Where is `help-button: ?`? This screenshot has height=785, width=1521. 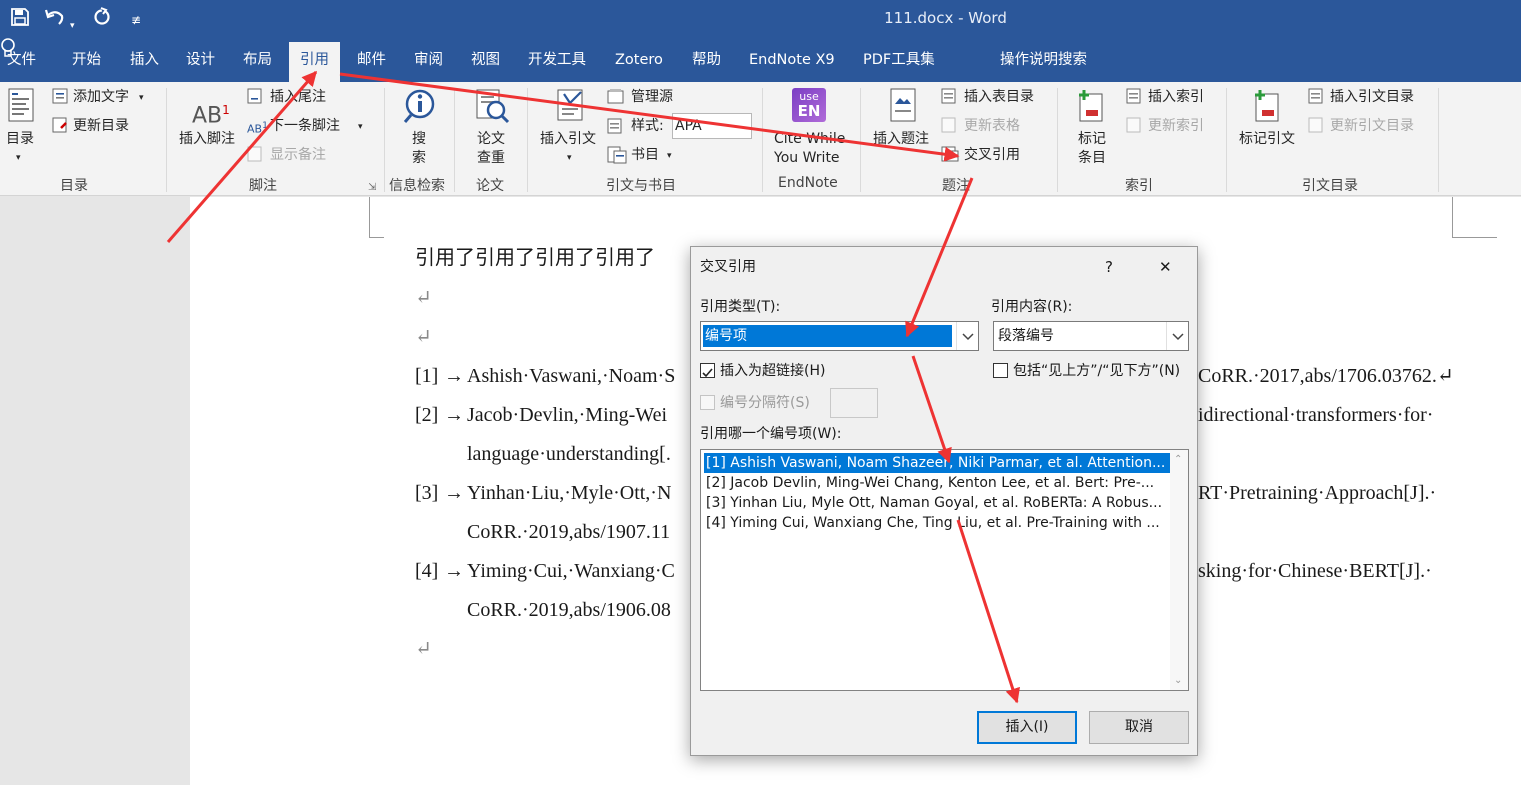 help-button: ? is located at coordinates (1109, 267).